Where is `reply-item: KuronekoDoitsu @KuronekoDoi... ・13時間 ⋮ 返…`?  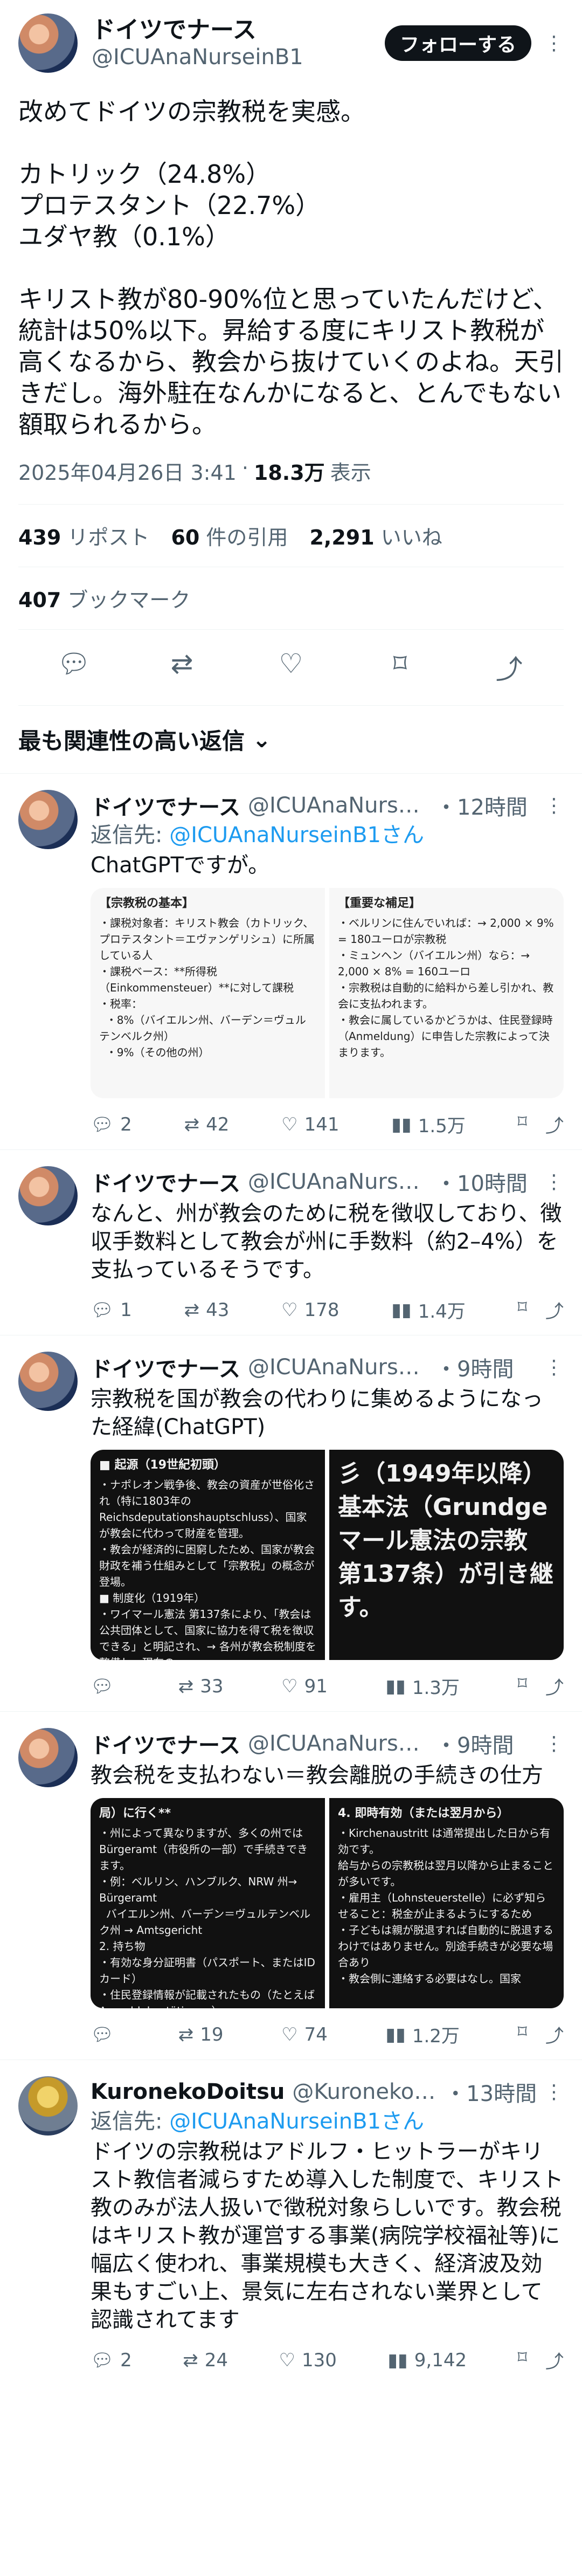
reply-item: KuronekoDoitsu @KuronekoDoi... ・13時間 ⋮ 返… is located at coordinates (291, 2222).